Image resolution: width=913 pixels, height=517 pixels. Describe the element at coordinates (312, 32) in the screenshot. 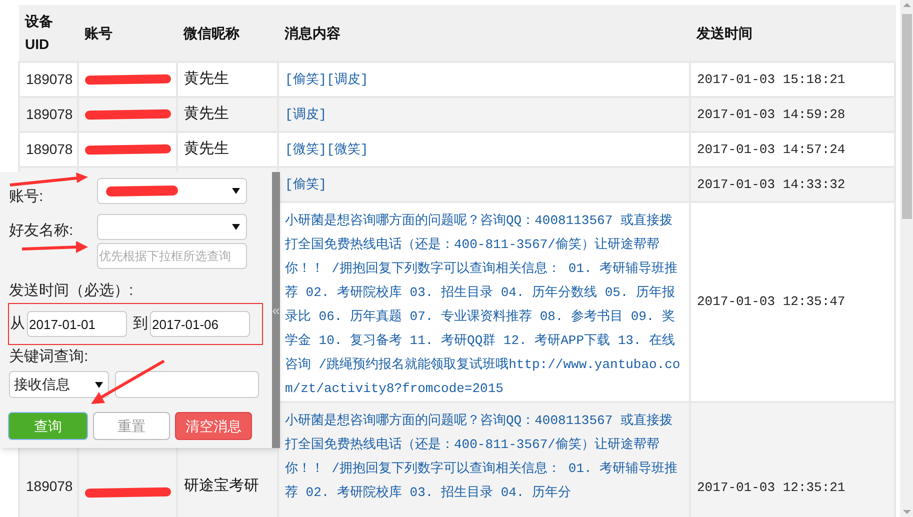

I see `column-header: 消息内容` at that location.